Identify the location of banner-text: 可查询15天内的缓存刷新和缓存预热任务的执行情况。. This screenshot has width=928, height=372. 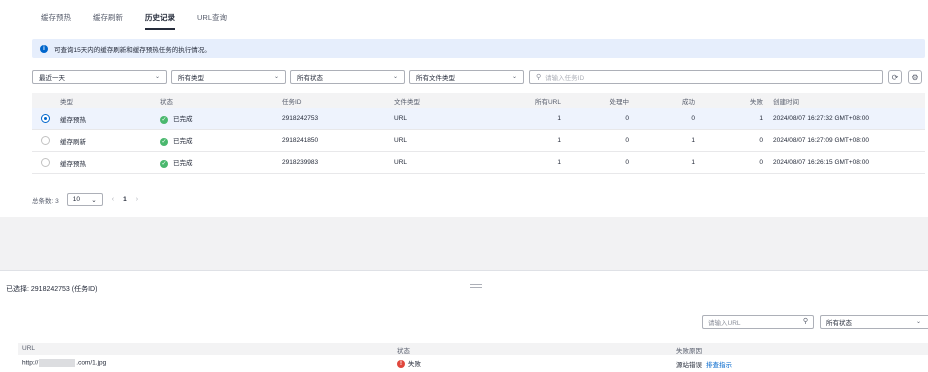
(132, 50).